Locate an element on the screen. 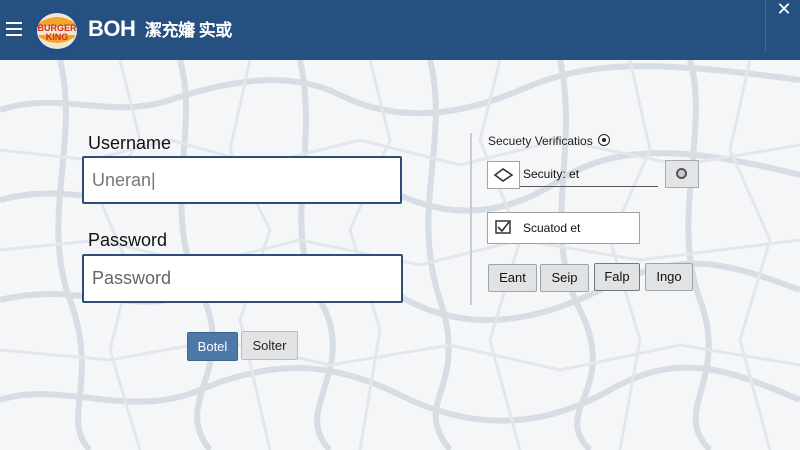  radio-circle-icon is located at coordinates (681, 173).